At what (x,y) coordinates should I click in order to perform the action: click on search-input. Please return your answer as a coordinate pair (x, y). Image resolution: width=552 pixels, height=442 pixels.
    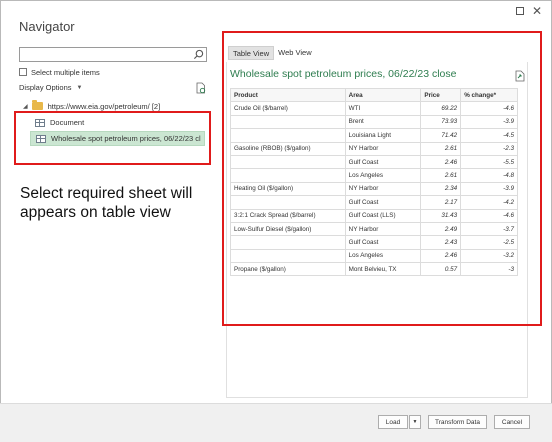
    Looking at the image, I should click on (113, 54).